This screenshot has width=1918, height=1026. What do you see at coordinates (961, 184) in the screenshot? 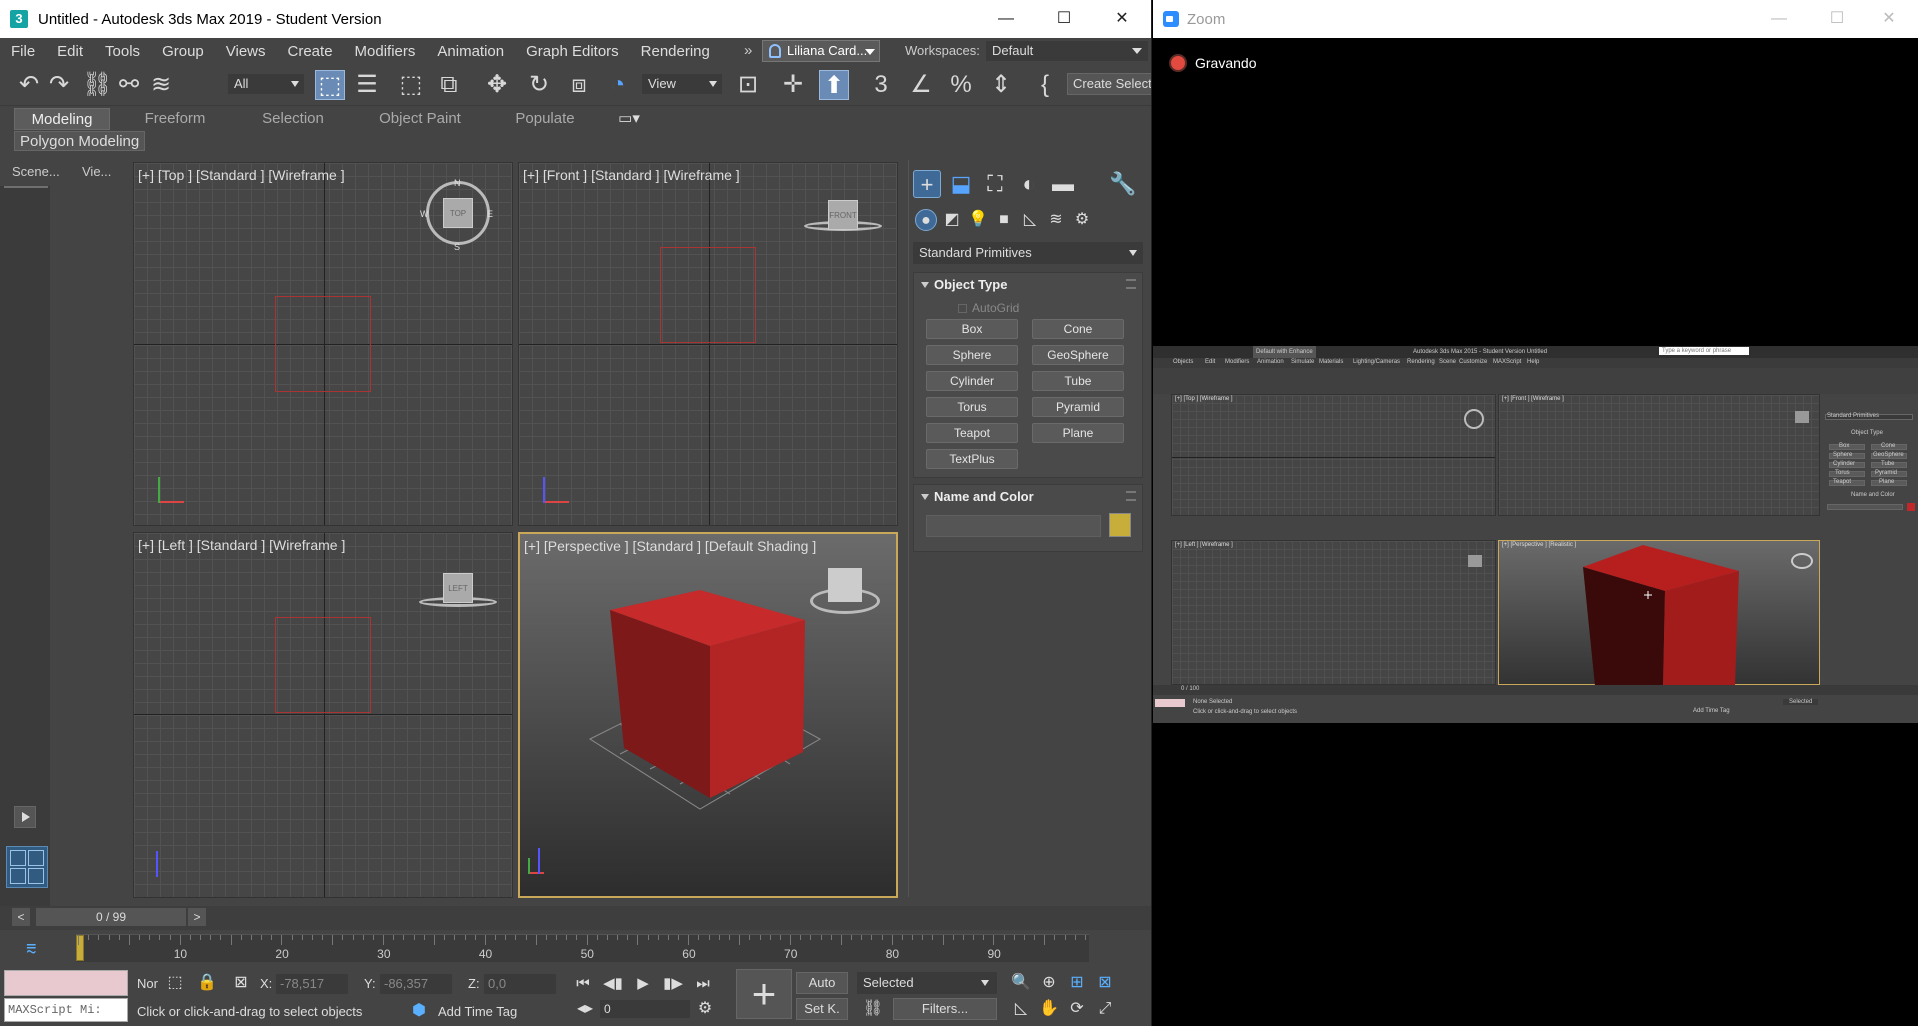
I see `modify-panel-icon: ⬓` at bounding box center [961, 184].